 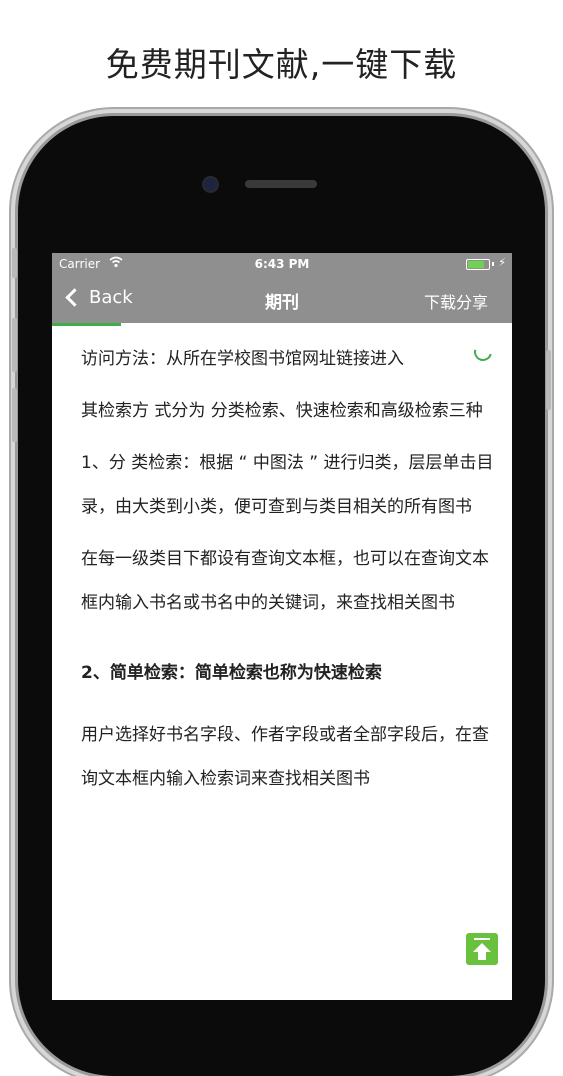 I want to click on arrow-up-stem, so click(x=482, y=955).